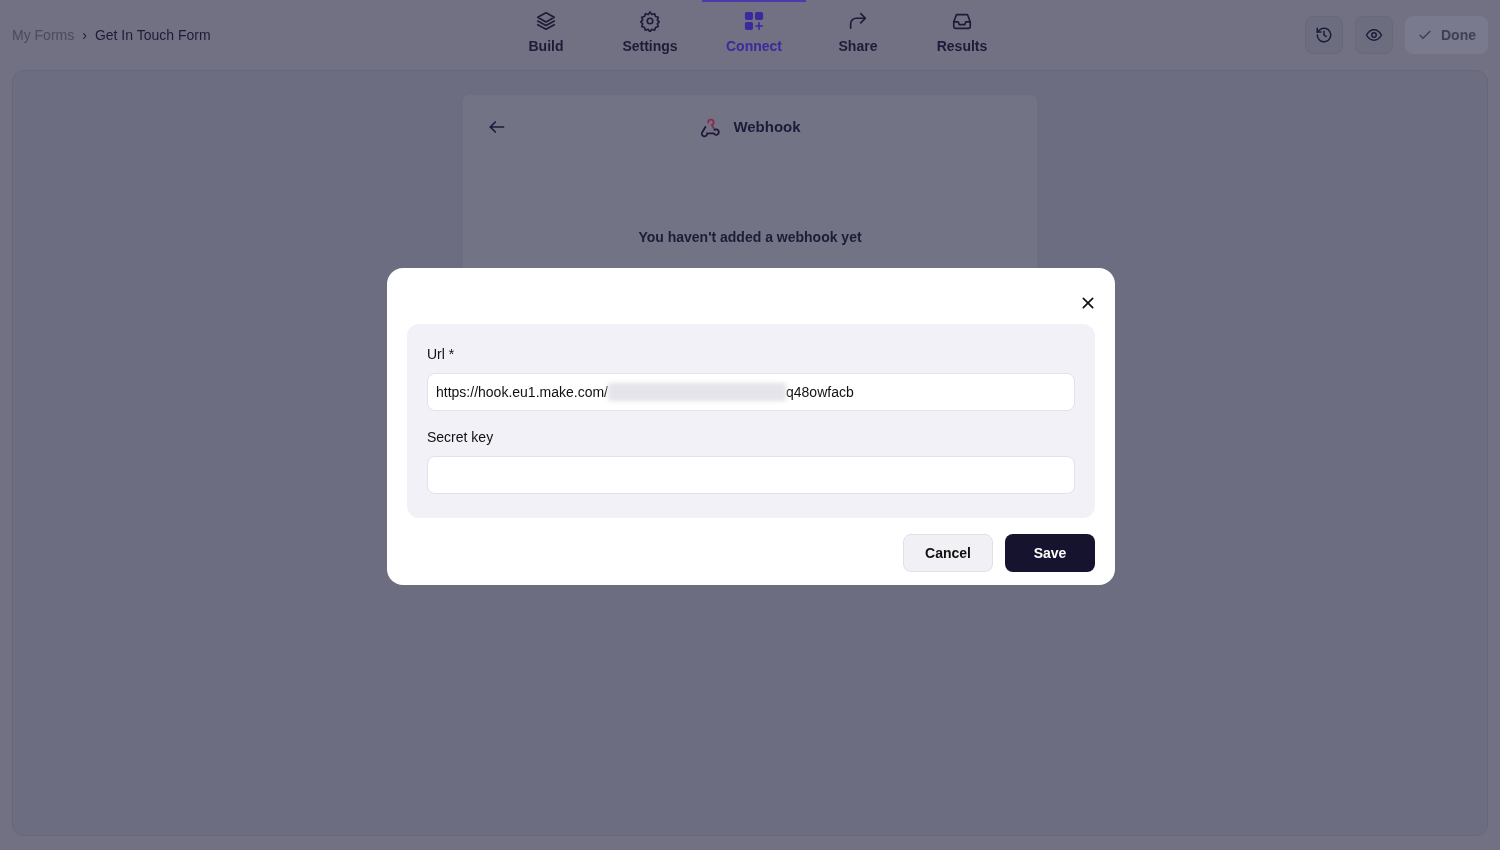 The width and height of the screenshot is (1500, 850). I want to click on save-button: Save, so click(1050, 553).